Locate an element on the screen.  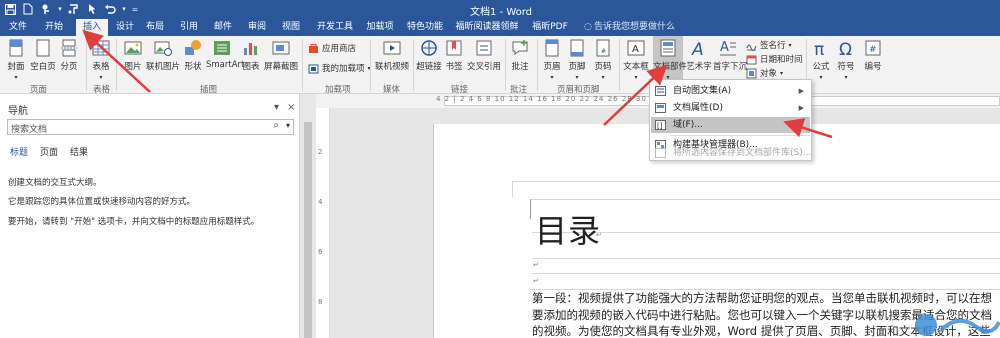
menu-item-document-property: 文档属性(D) ▶ is located at coordinates (730, 108).